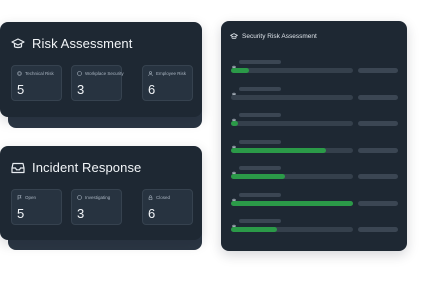  Describe the element at coordinates (82, 43) in the screenshot. I see `risk-assessment-title: Risk Assessment` at that location.